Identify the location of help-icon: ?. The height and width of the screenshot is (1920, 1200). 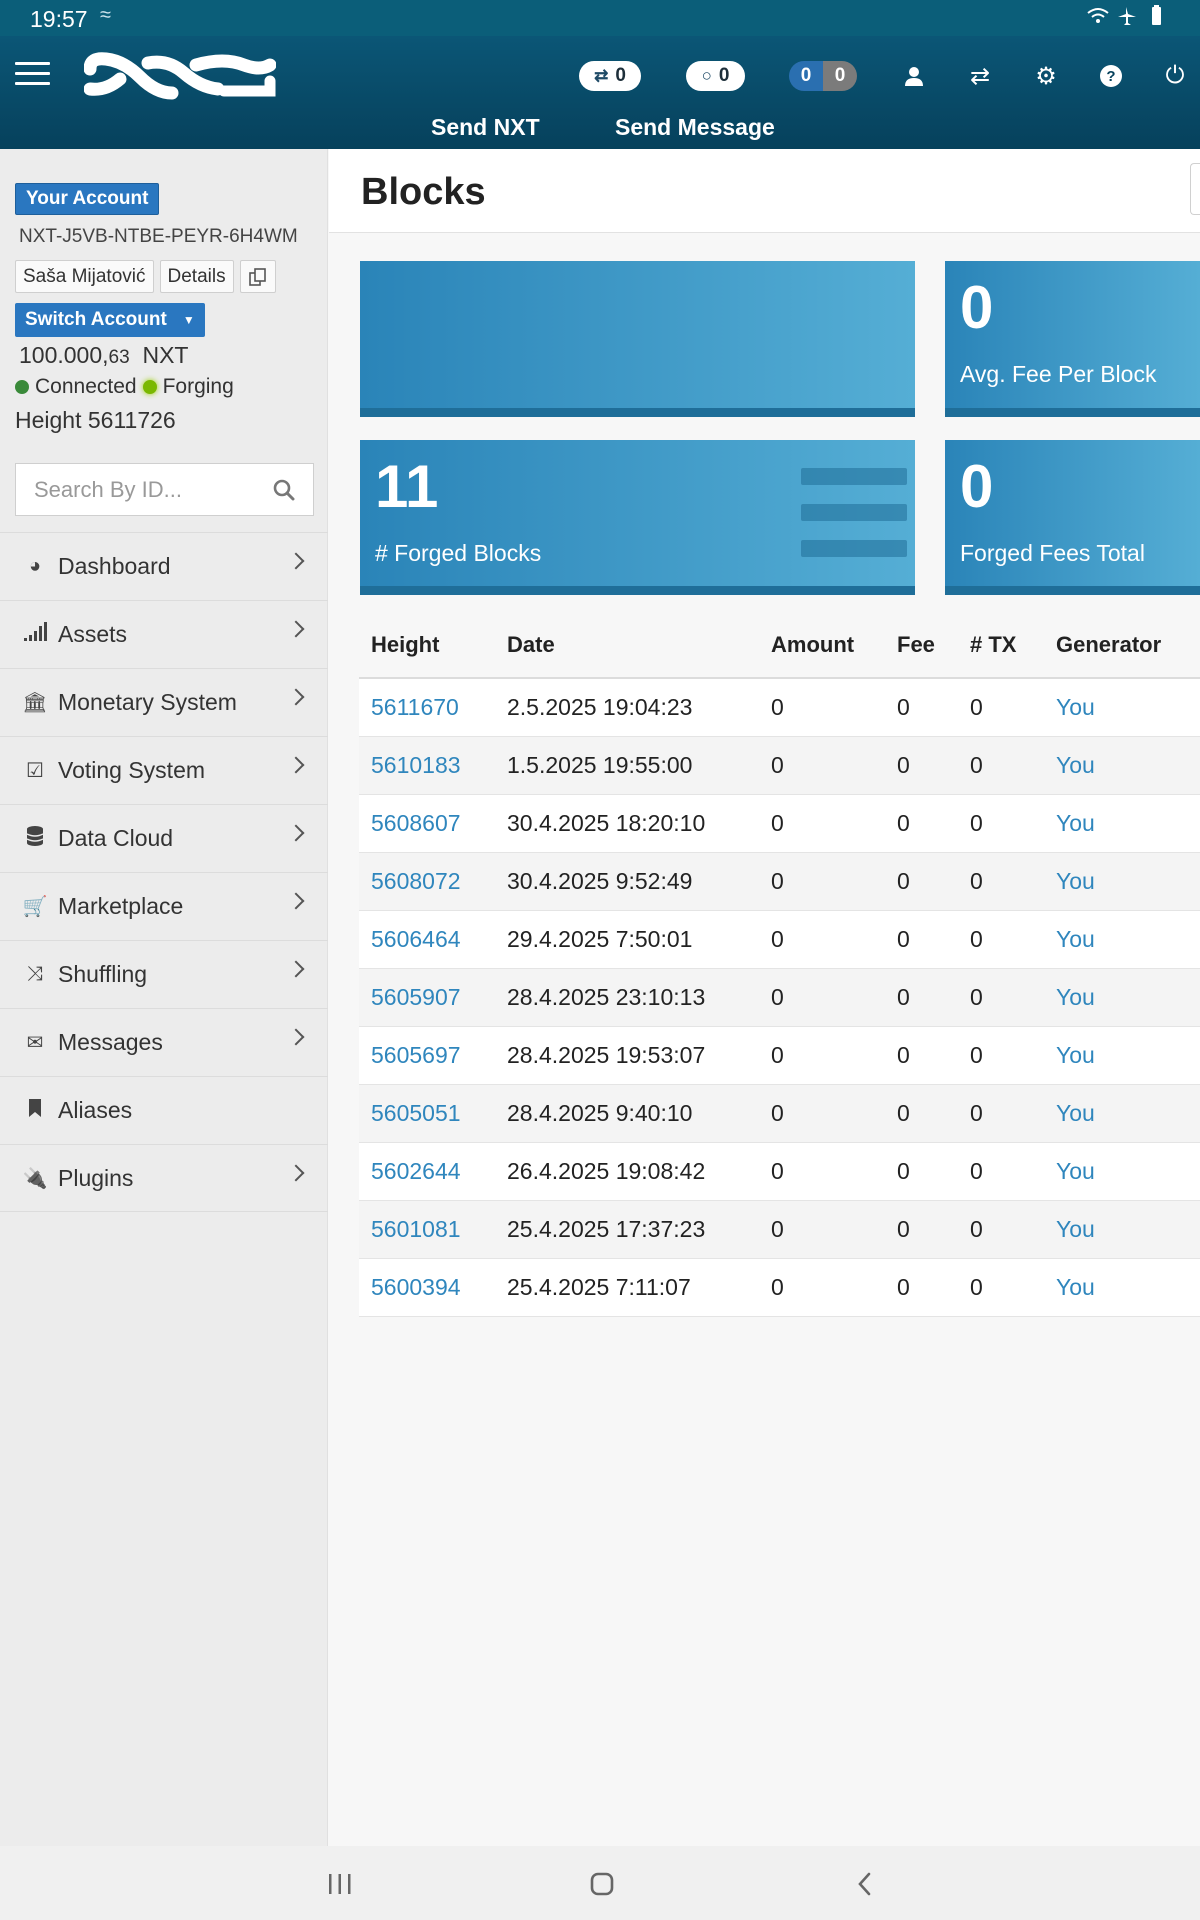
(1111, 76).